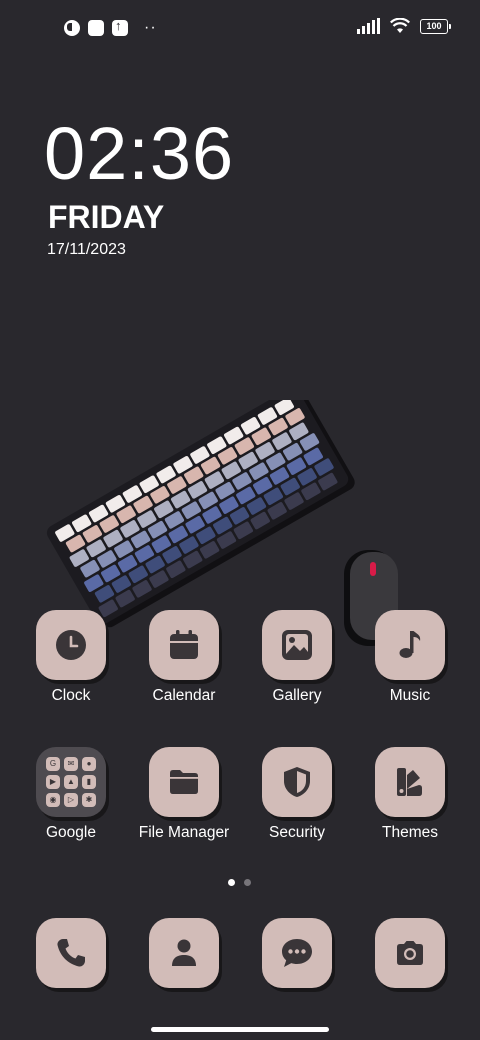  What do you see at coordinates (240, 1029) in the screenshot?
I see `home-gesture-bar` at bounding box center [240, 1029].